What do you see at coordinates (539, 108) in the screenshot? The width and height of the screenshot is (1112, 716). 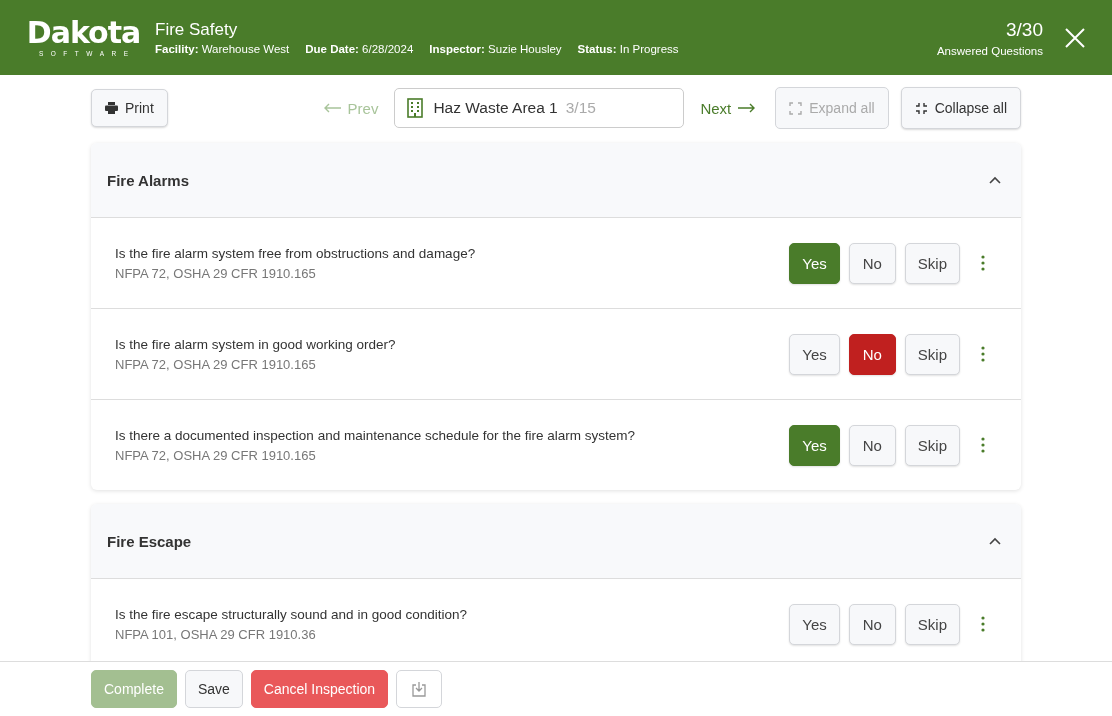 I see `area-selector: Haz Waste Area 1 3/15` at bounding box center [539, 108].